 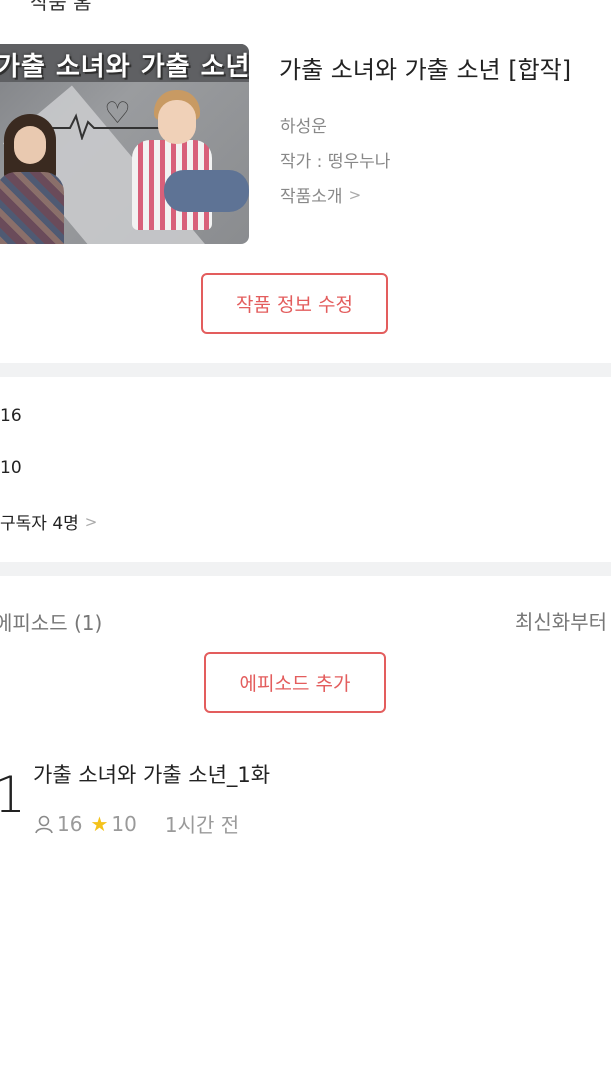 I want to click on intro-link: 작품소개 >, so click(x=321, y=195).